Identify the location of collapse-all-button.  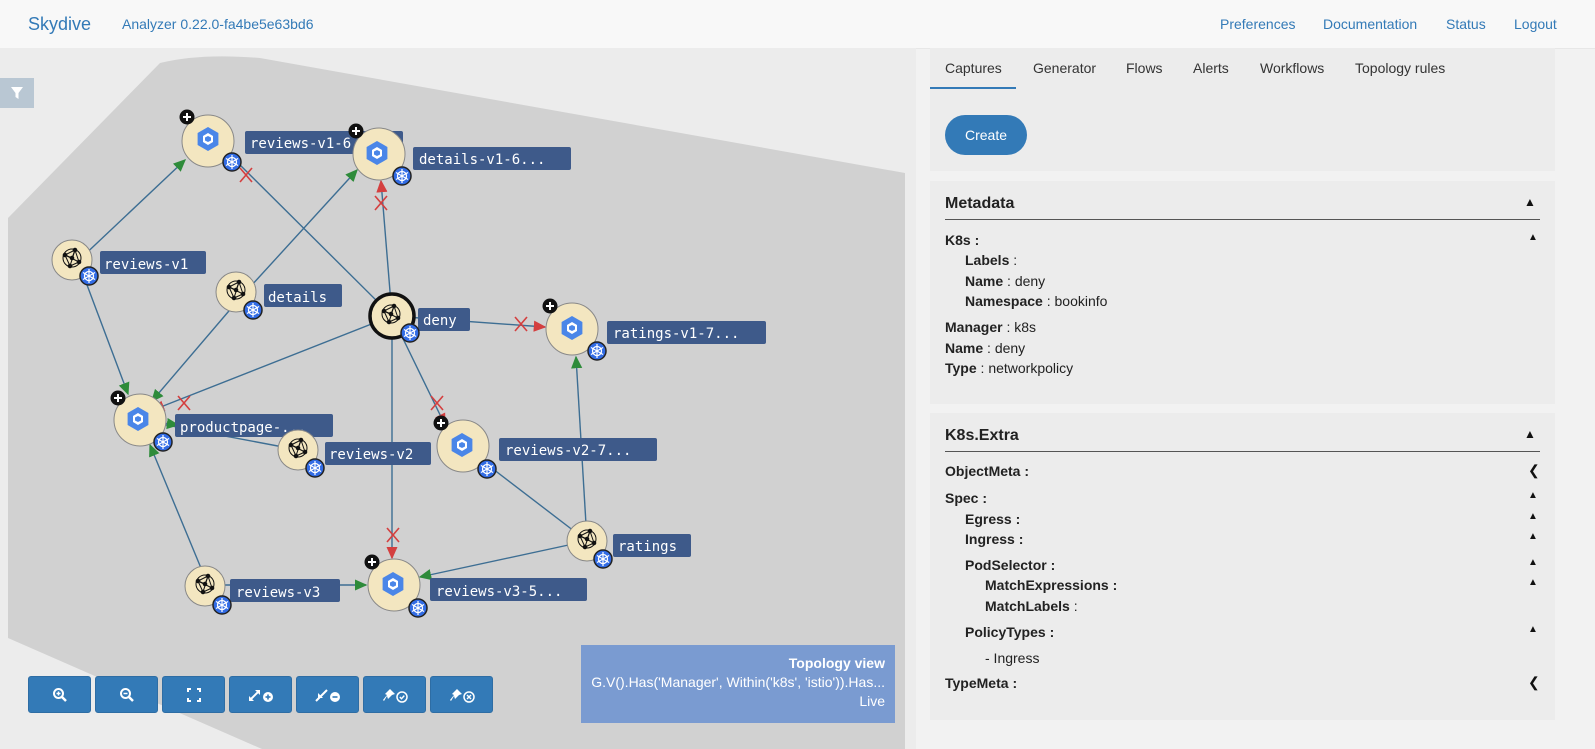
(327, 694).